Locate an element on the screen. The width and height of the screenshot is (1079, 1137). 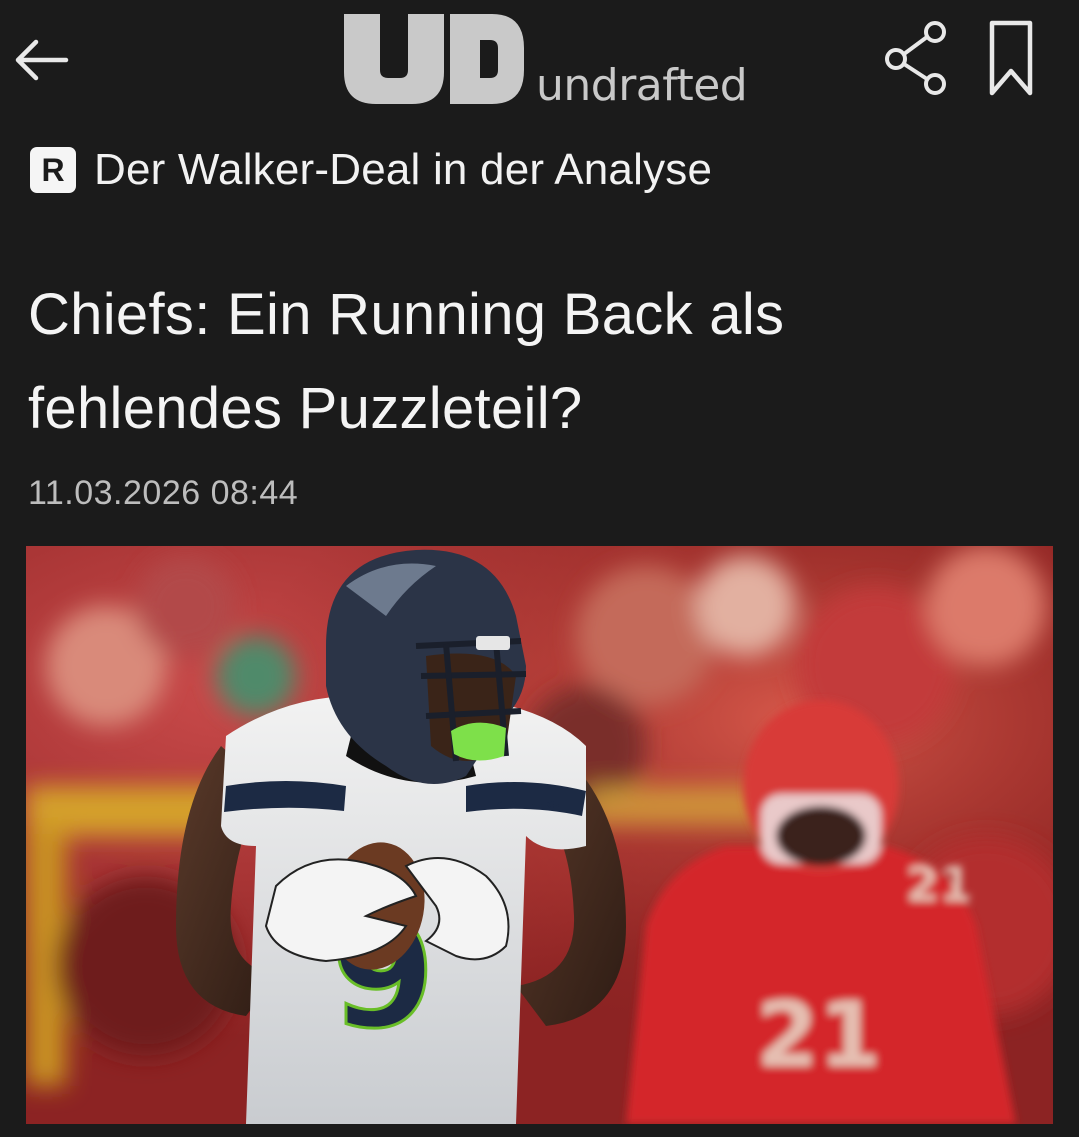
headline-line-2: fehlendes Puzzleteil? is located at coordinates (305, 408).